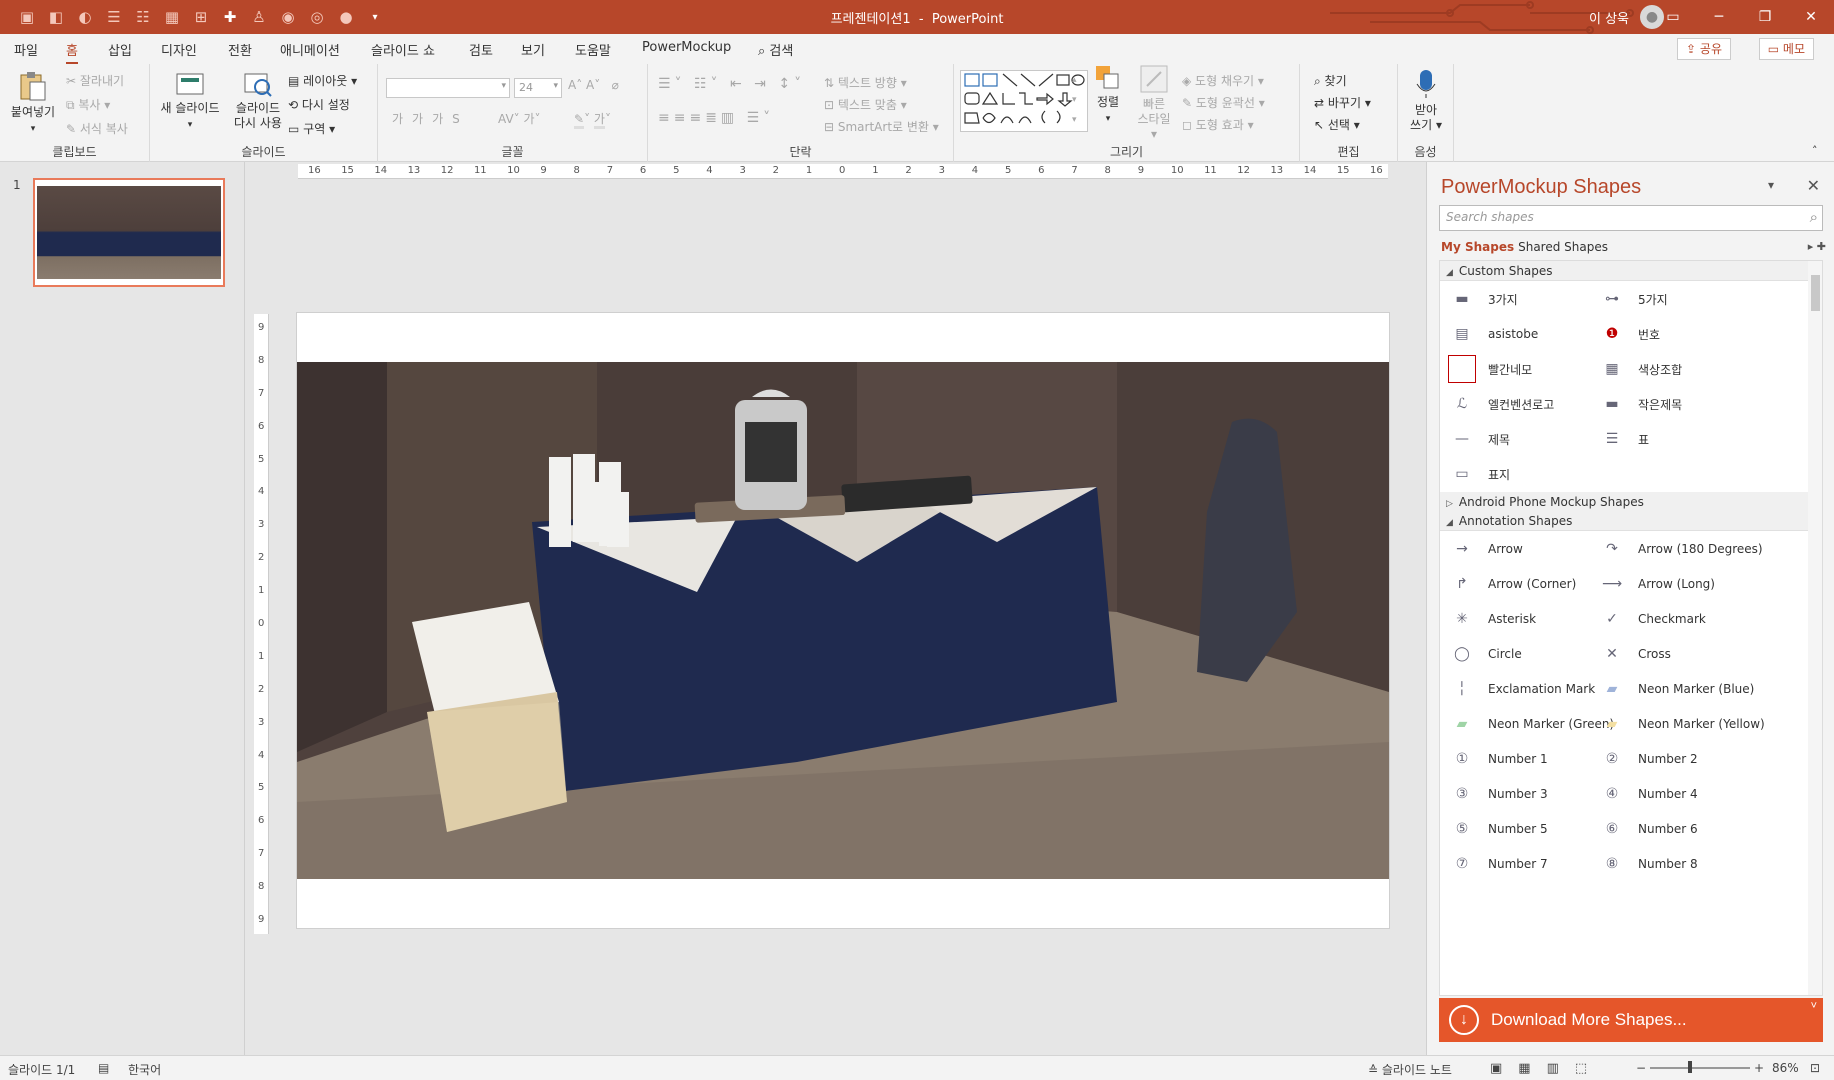  I want to click on find-button: ⌕ 찾기, so click(1330, 80).